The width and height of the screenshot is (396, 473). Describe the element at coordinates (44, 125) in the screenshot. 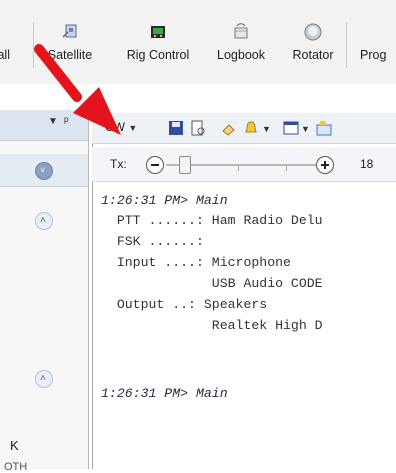

I see `left-pane-header: ▼ ᵖ` at that location.